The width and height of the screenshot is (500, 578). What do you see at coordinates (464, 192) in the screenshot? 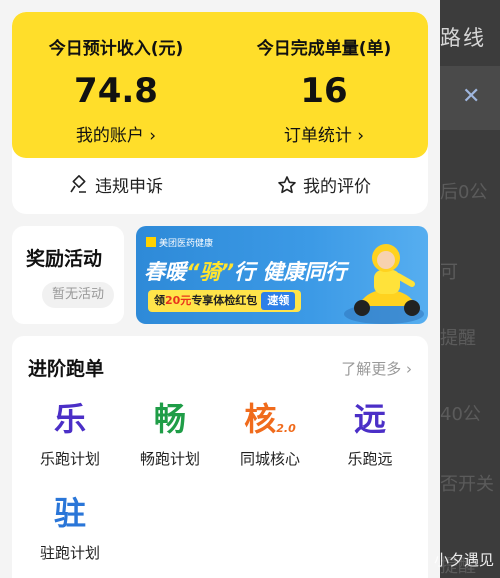
I see `background-text: 后0公` at bounding box center [464, 192].